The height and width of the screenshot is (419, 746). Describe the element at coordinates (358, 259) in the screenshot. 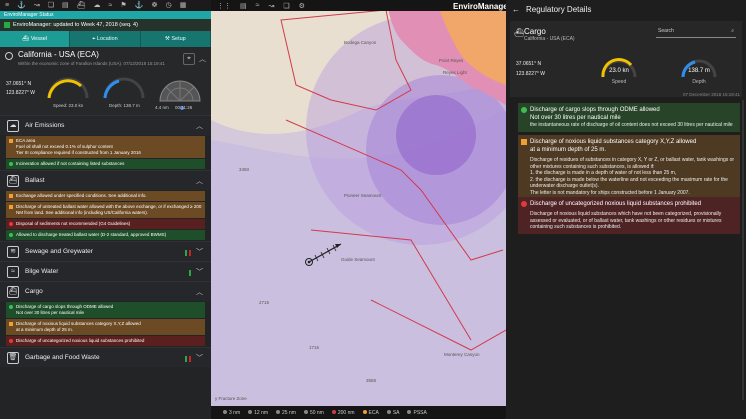

I see `map-label-guide: Guide Seamount` at that location.